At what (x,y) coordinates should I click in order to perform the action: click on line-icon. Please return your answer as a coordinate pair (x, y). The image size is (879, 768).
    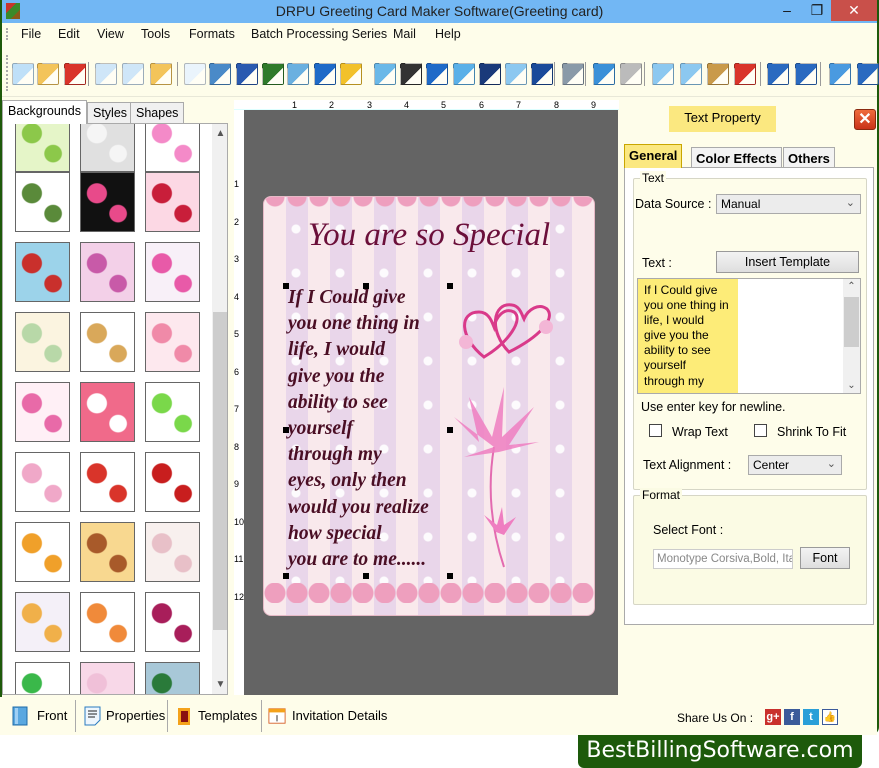
    Looking at the image, I should click on (542, 74).